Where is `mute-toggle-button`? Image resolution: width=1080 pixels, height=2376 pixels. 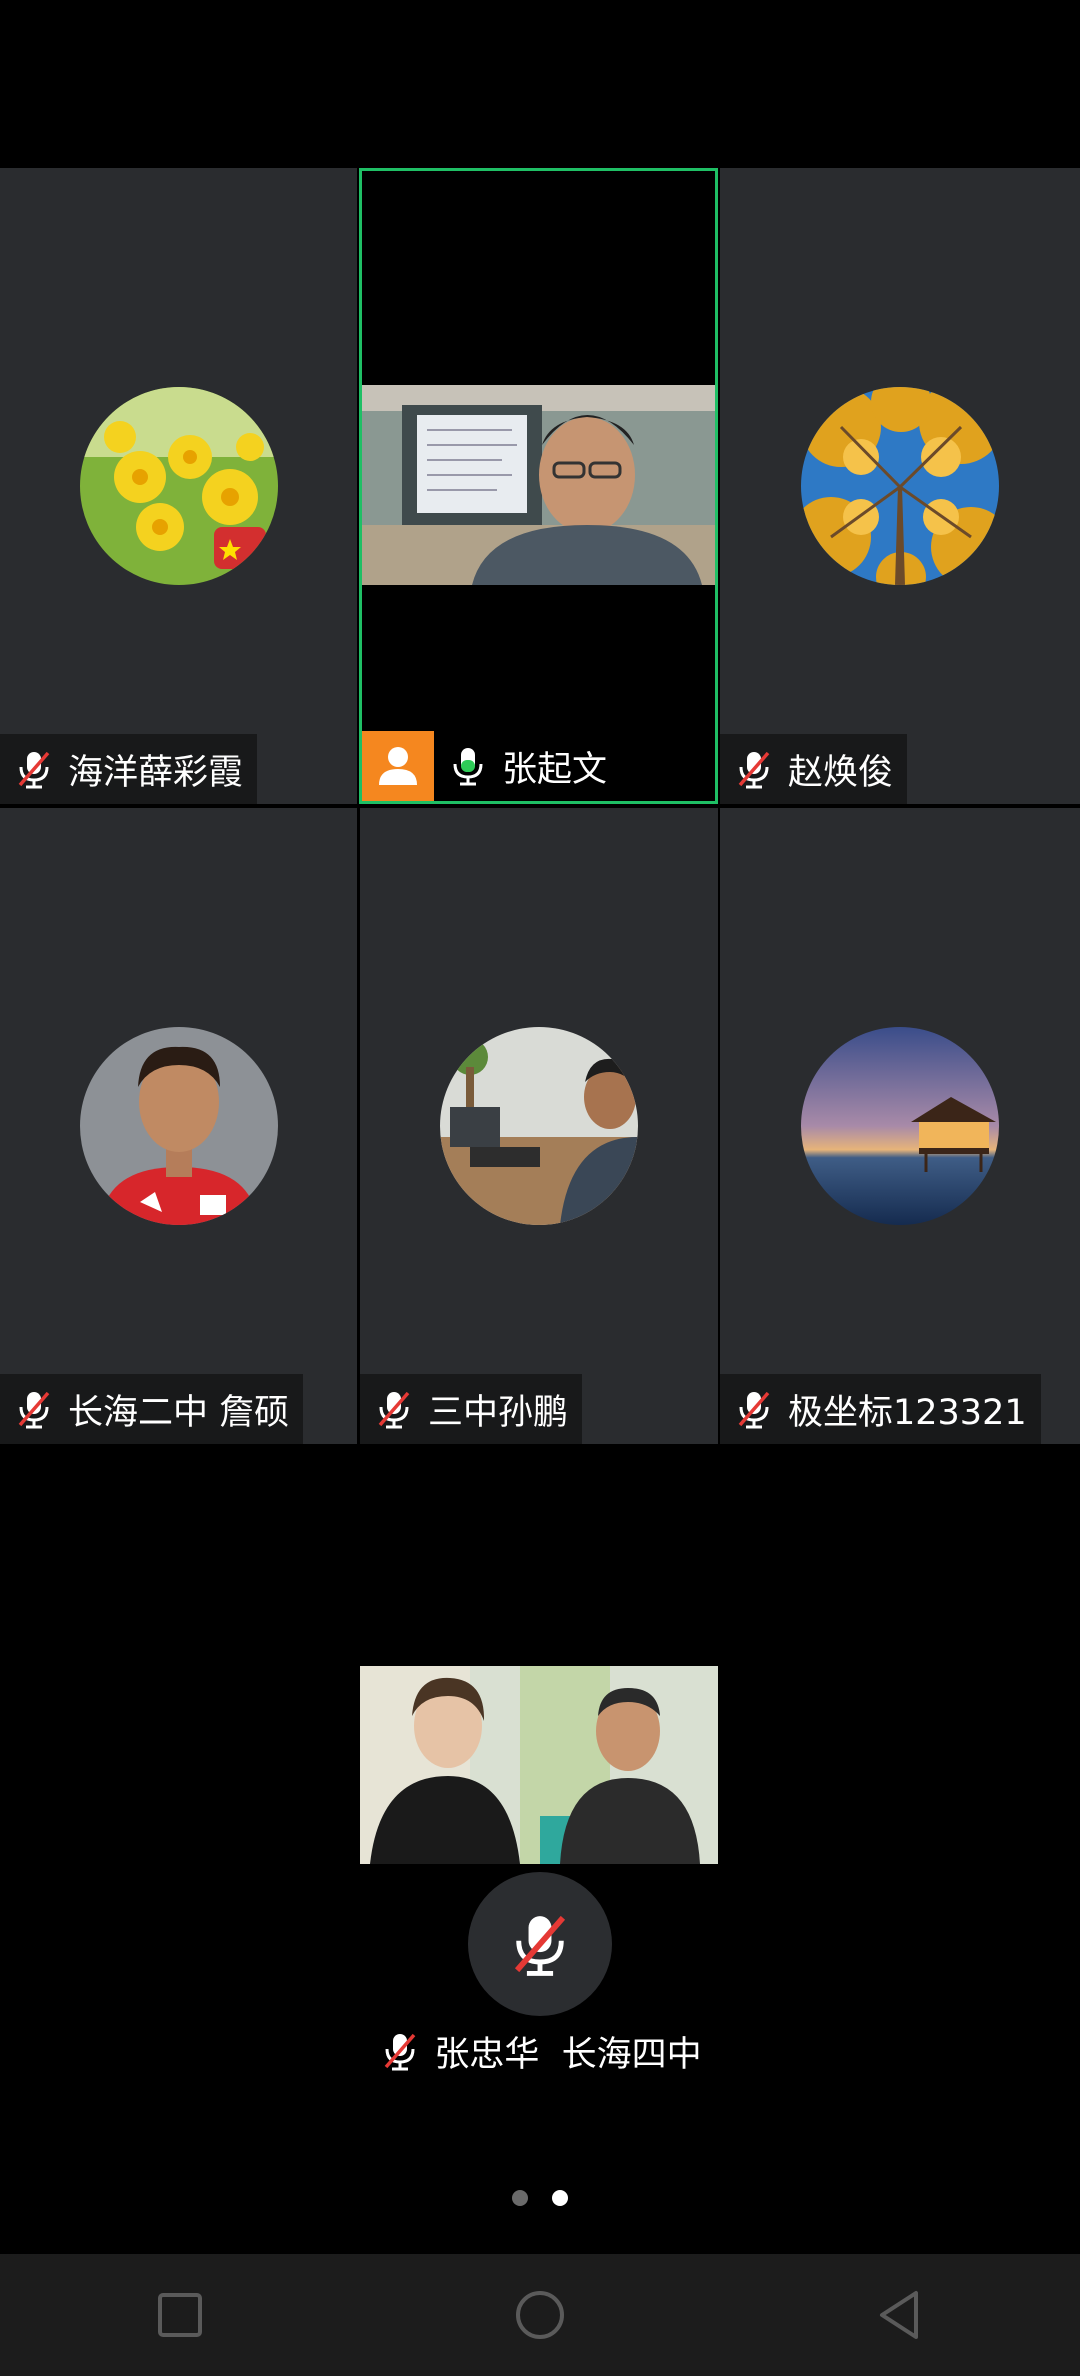 mute-toggle-button is located at coordinates (540, 1944).